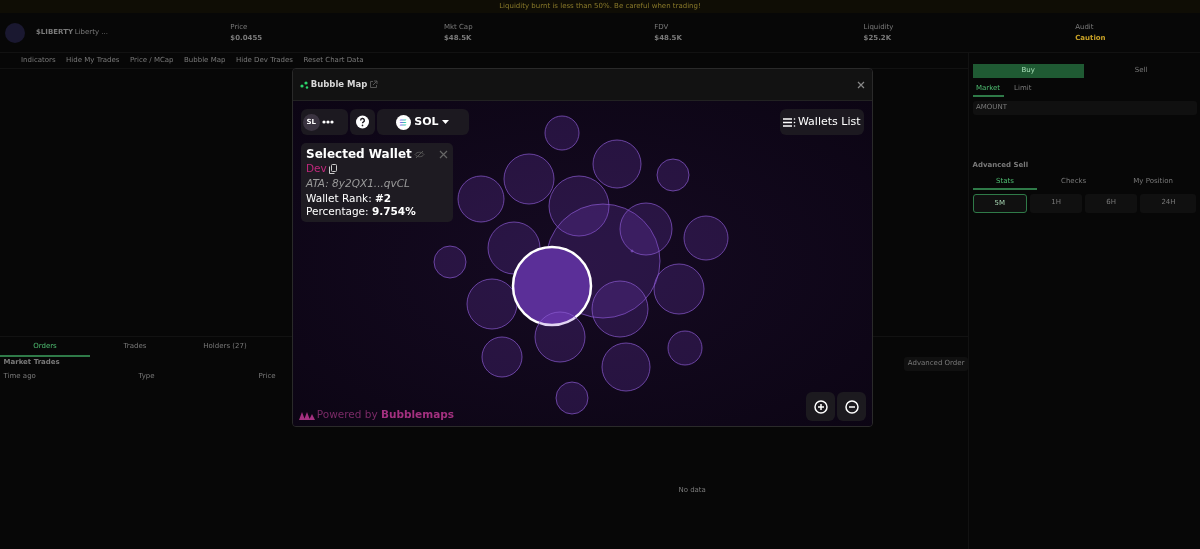  I want to click on zoom-in-button, so click(821, 406).